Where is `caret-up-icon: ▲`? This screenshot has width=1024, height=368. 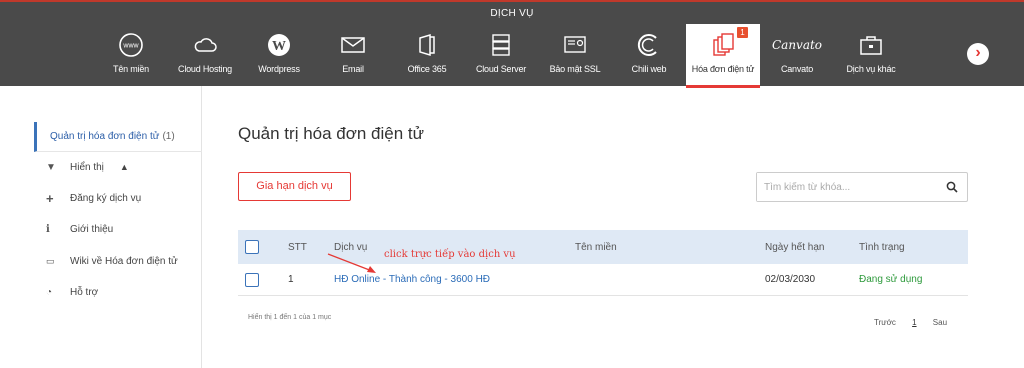
caret-up-icon: ▲ is located at coordinates (124, 167).